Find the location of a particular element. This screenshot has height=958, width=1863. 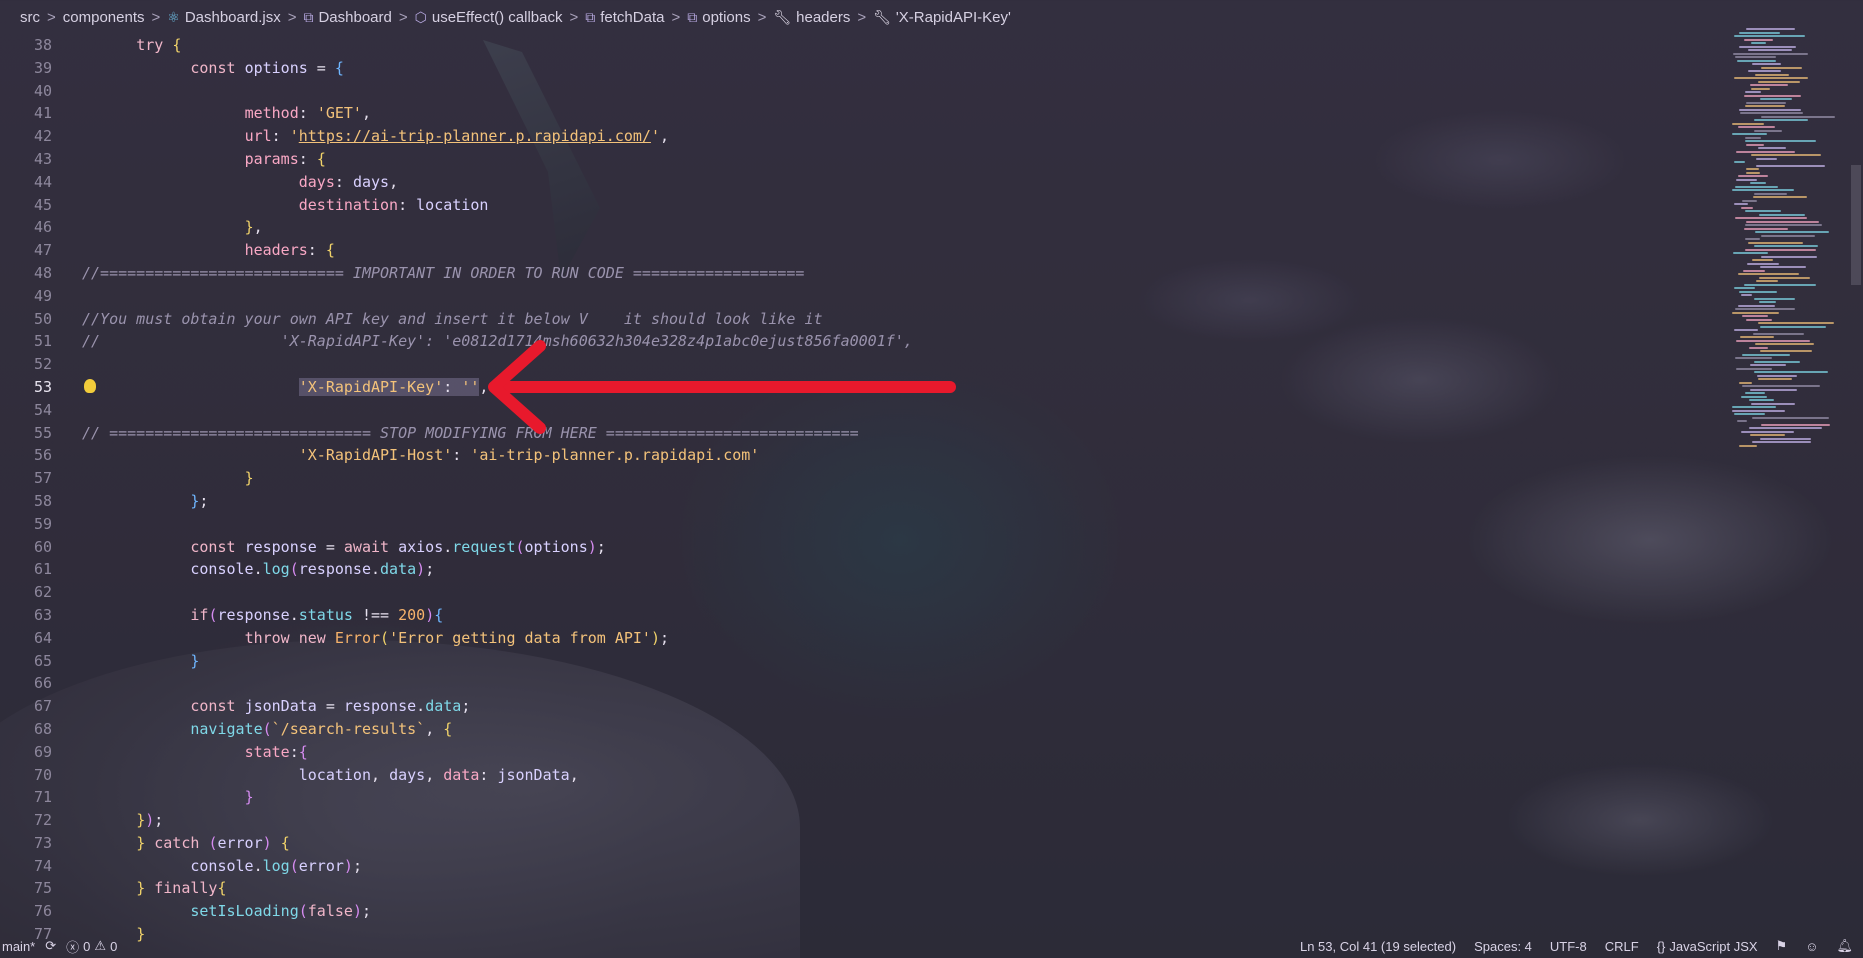

line-number: 40 is located at coordinates (42, 90).